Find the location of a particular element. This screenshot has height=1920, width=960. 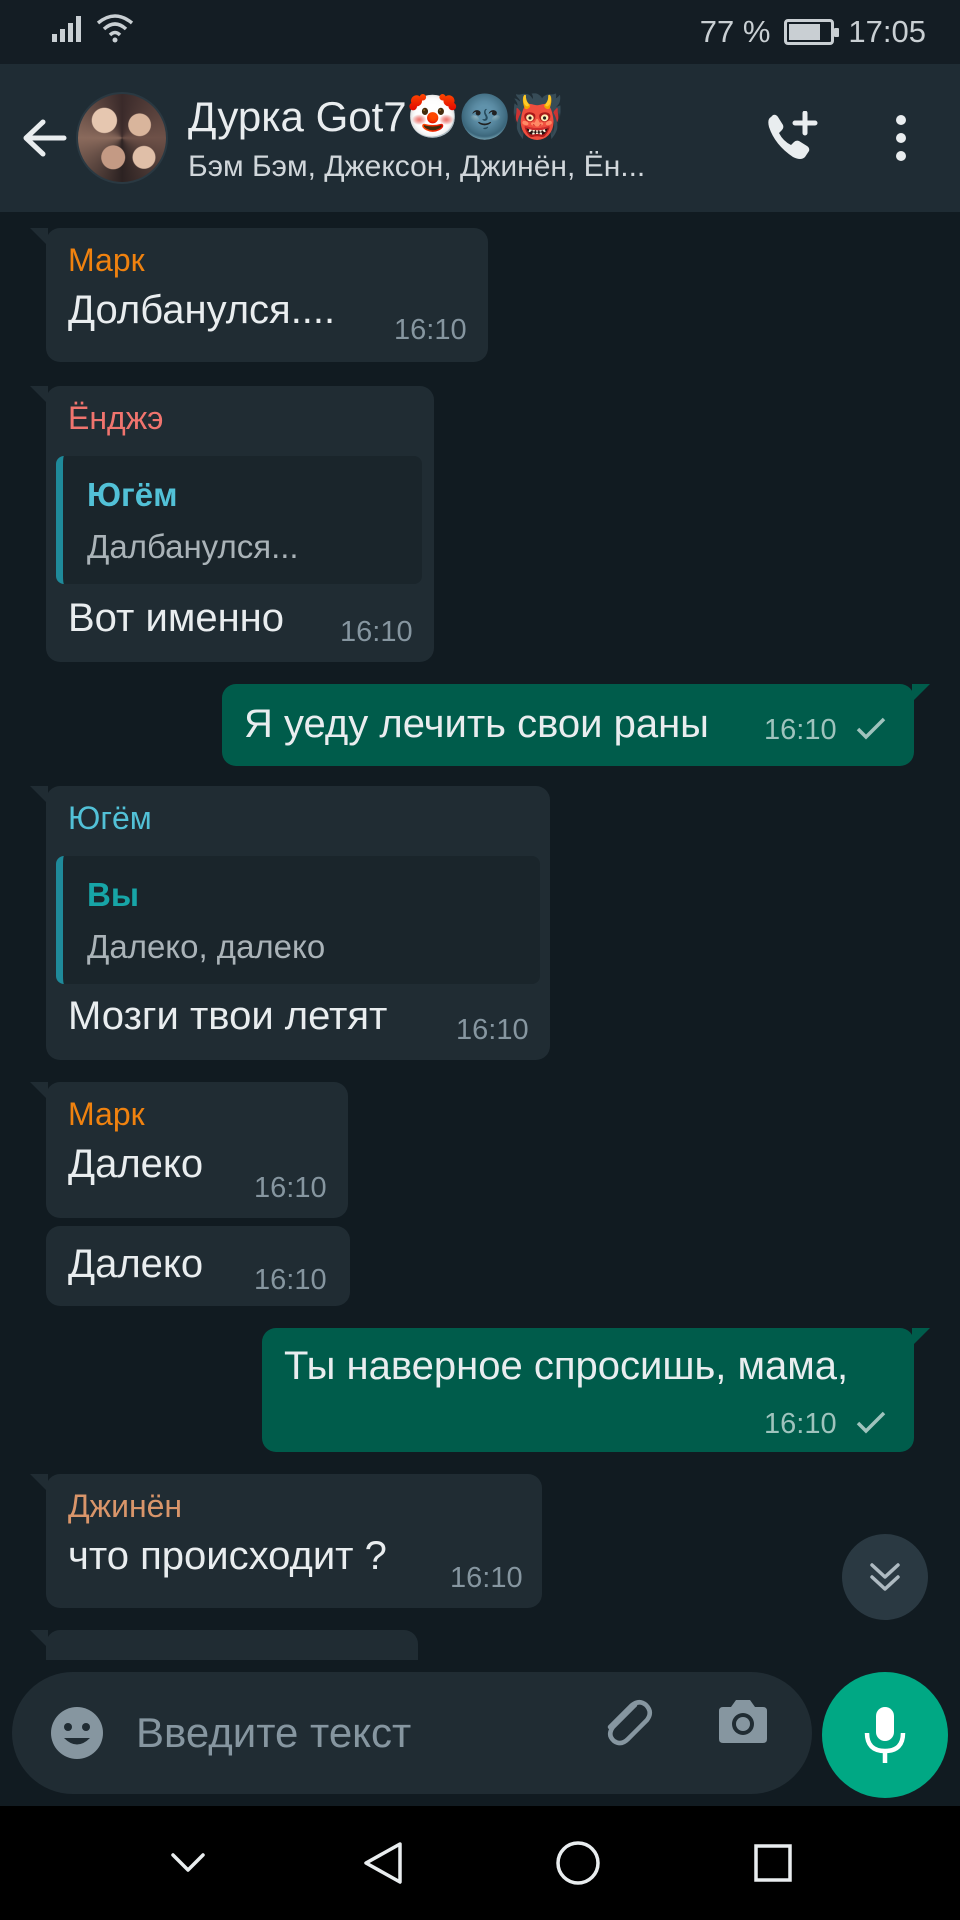

message-composer is located at coordinates (412, 1733).